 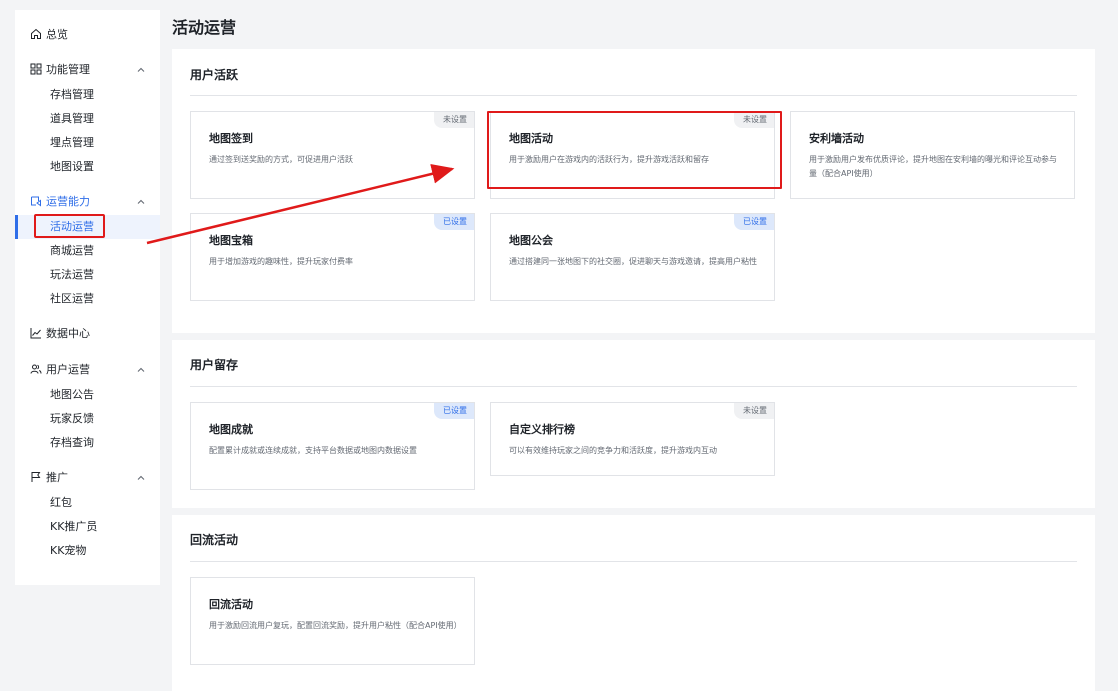 I want to click on chart-line-icon, so click(x=35, y=333).